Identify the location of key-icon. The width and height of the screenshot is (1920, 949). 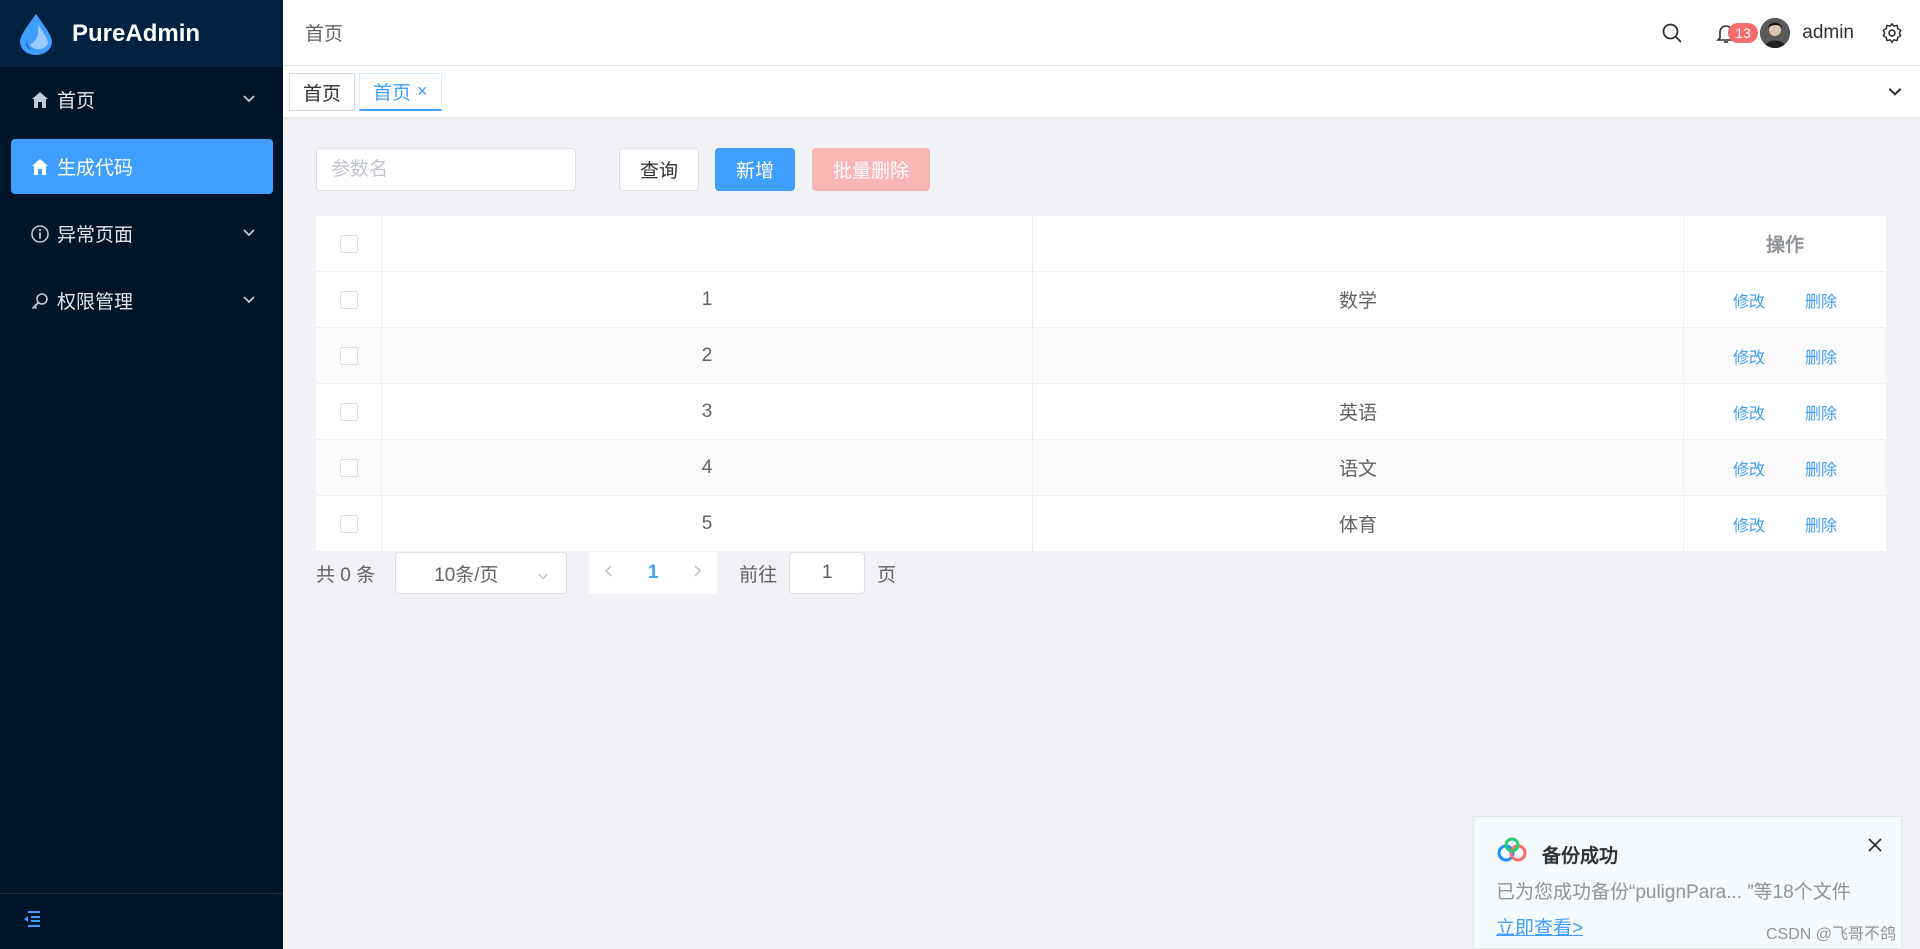
(40, 301).